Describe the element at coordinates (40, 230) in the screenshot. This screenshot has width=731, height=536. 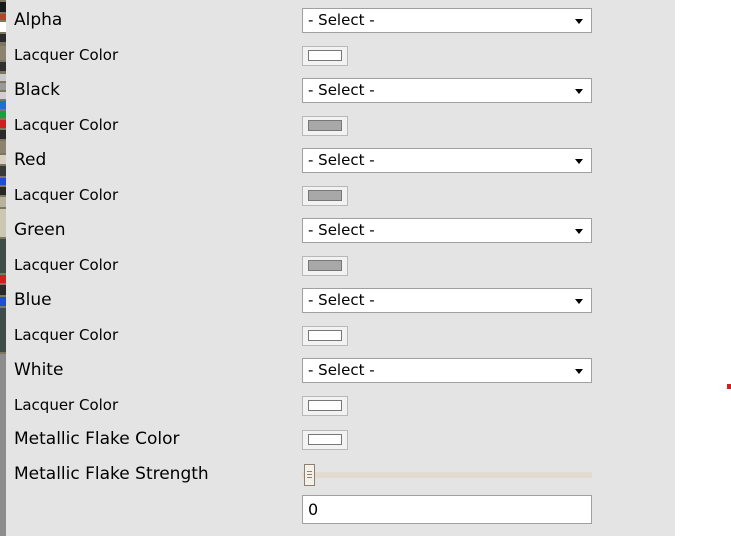
I see `row-label: Green` at that location.